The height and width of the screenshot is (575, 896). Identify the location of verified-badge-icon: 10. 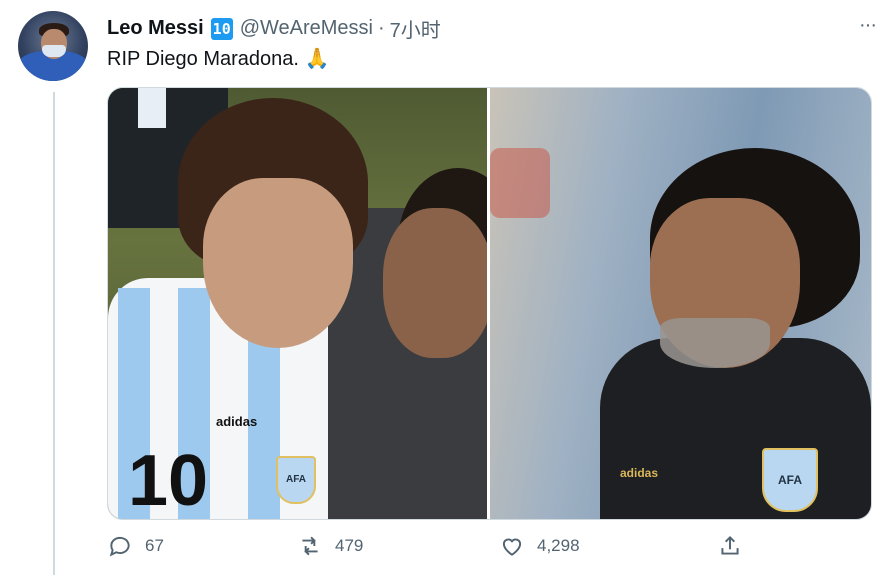
(221, 28).